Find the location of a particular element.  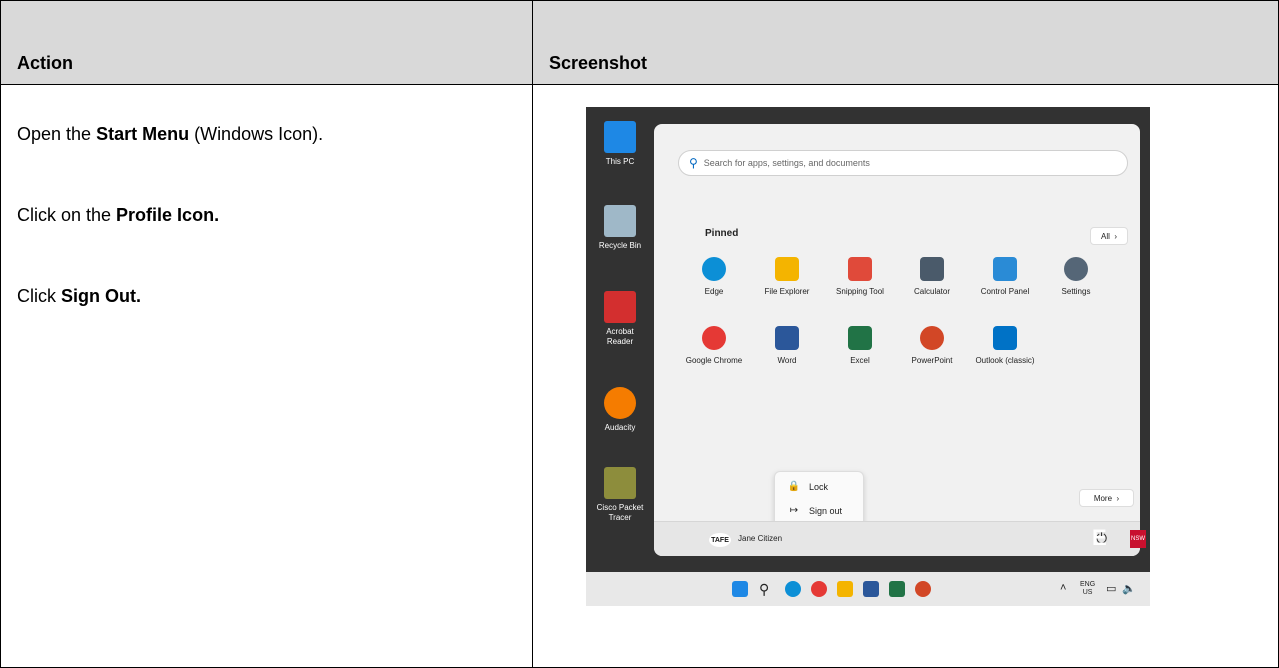

lock-menu-item: 🔒 Lock is located at coordinates (807, 486).